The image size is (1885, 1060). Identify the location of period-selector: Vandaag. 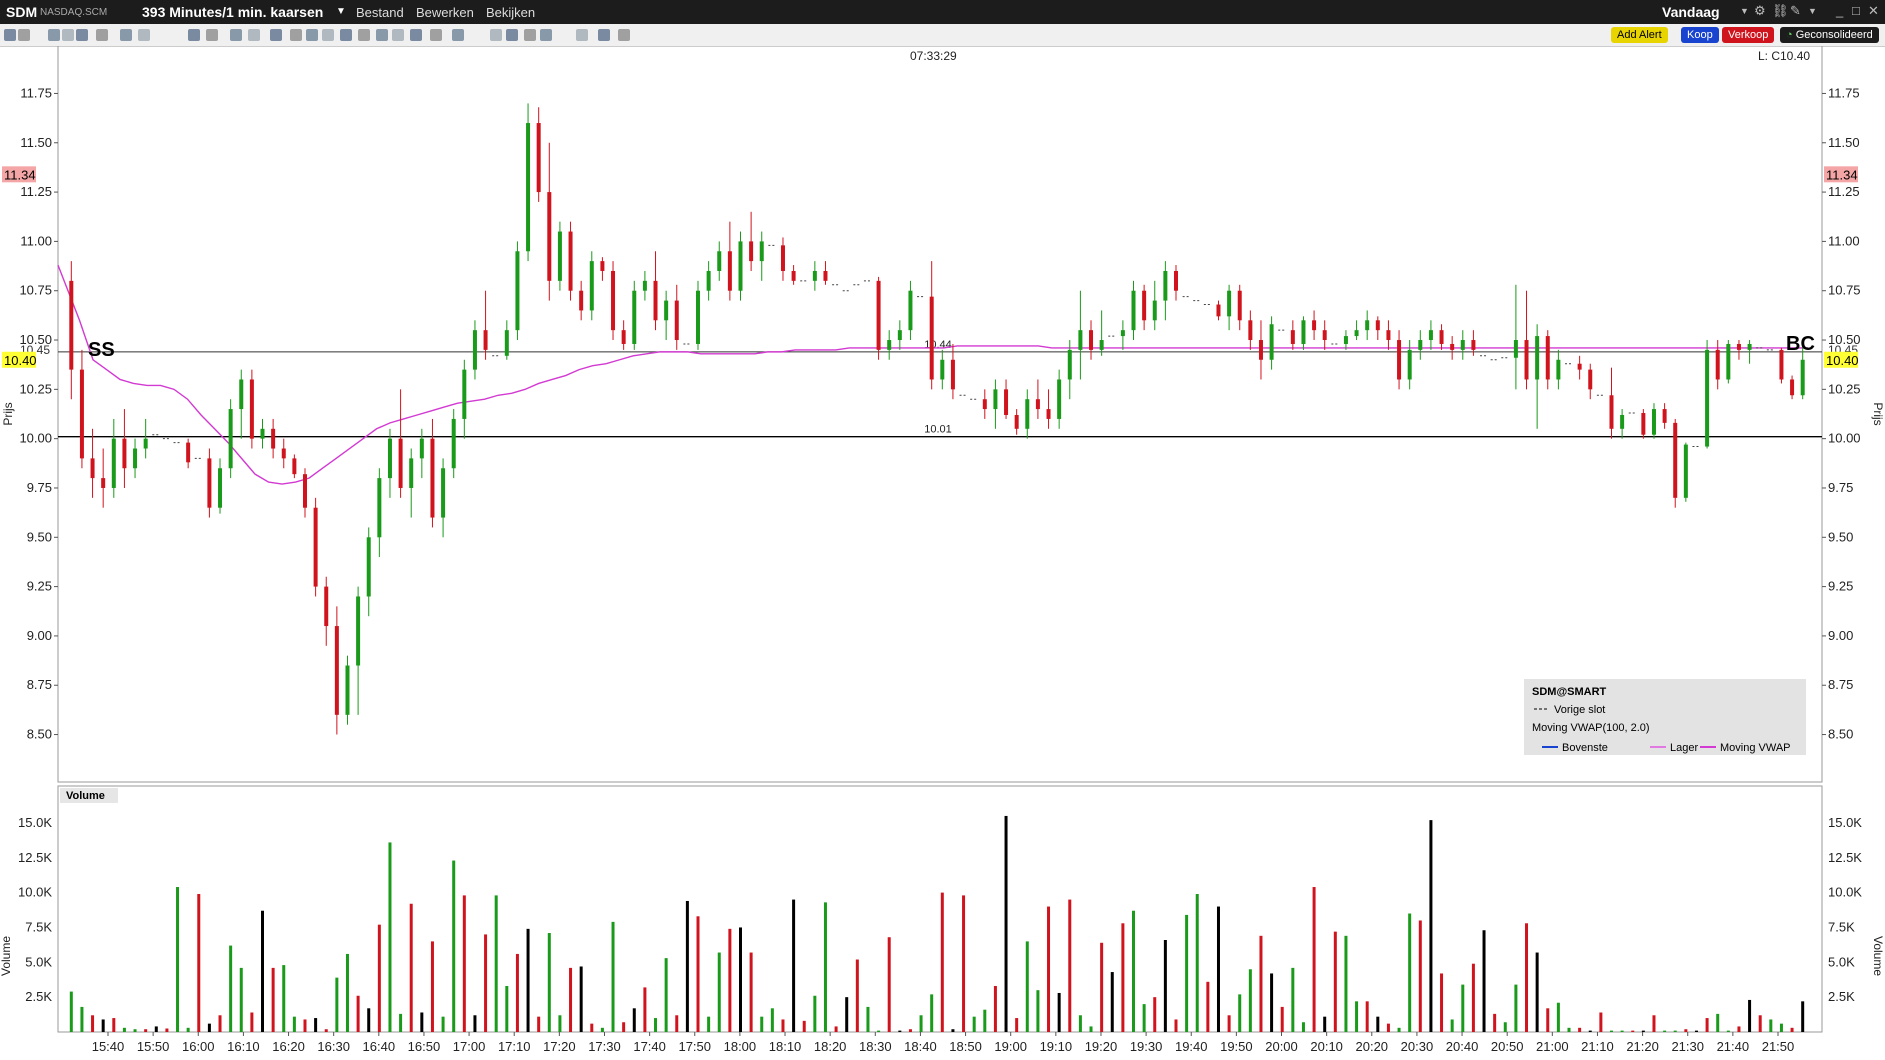
(1691, 12).